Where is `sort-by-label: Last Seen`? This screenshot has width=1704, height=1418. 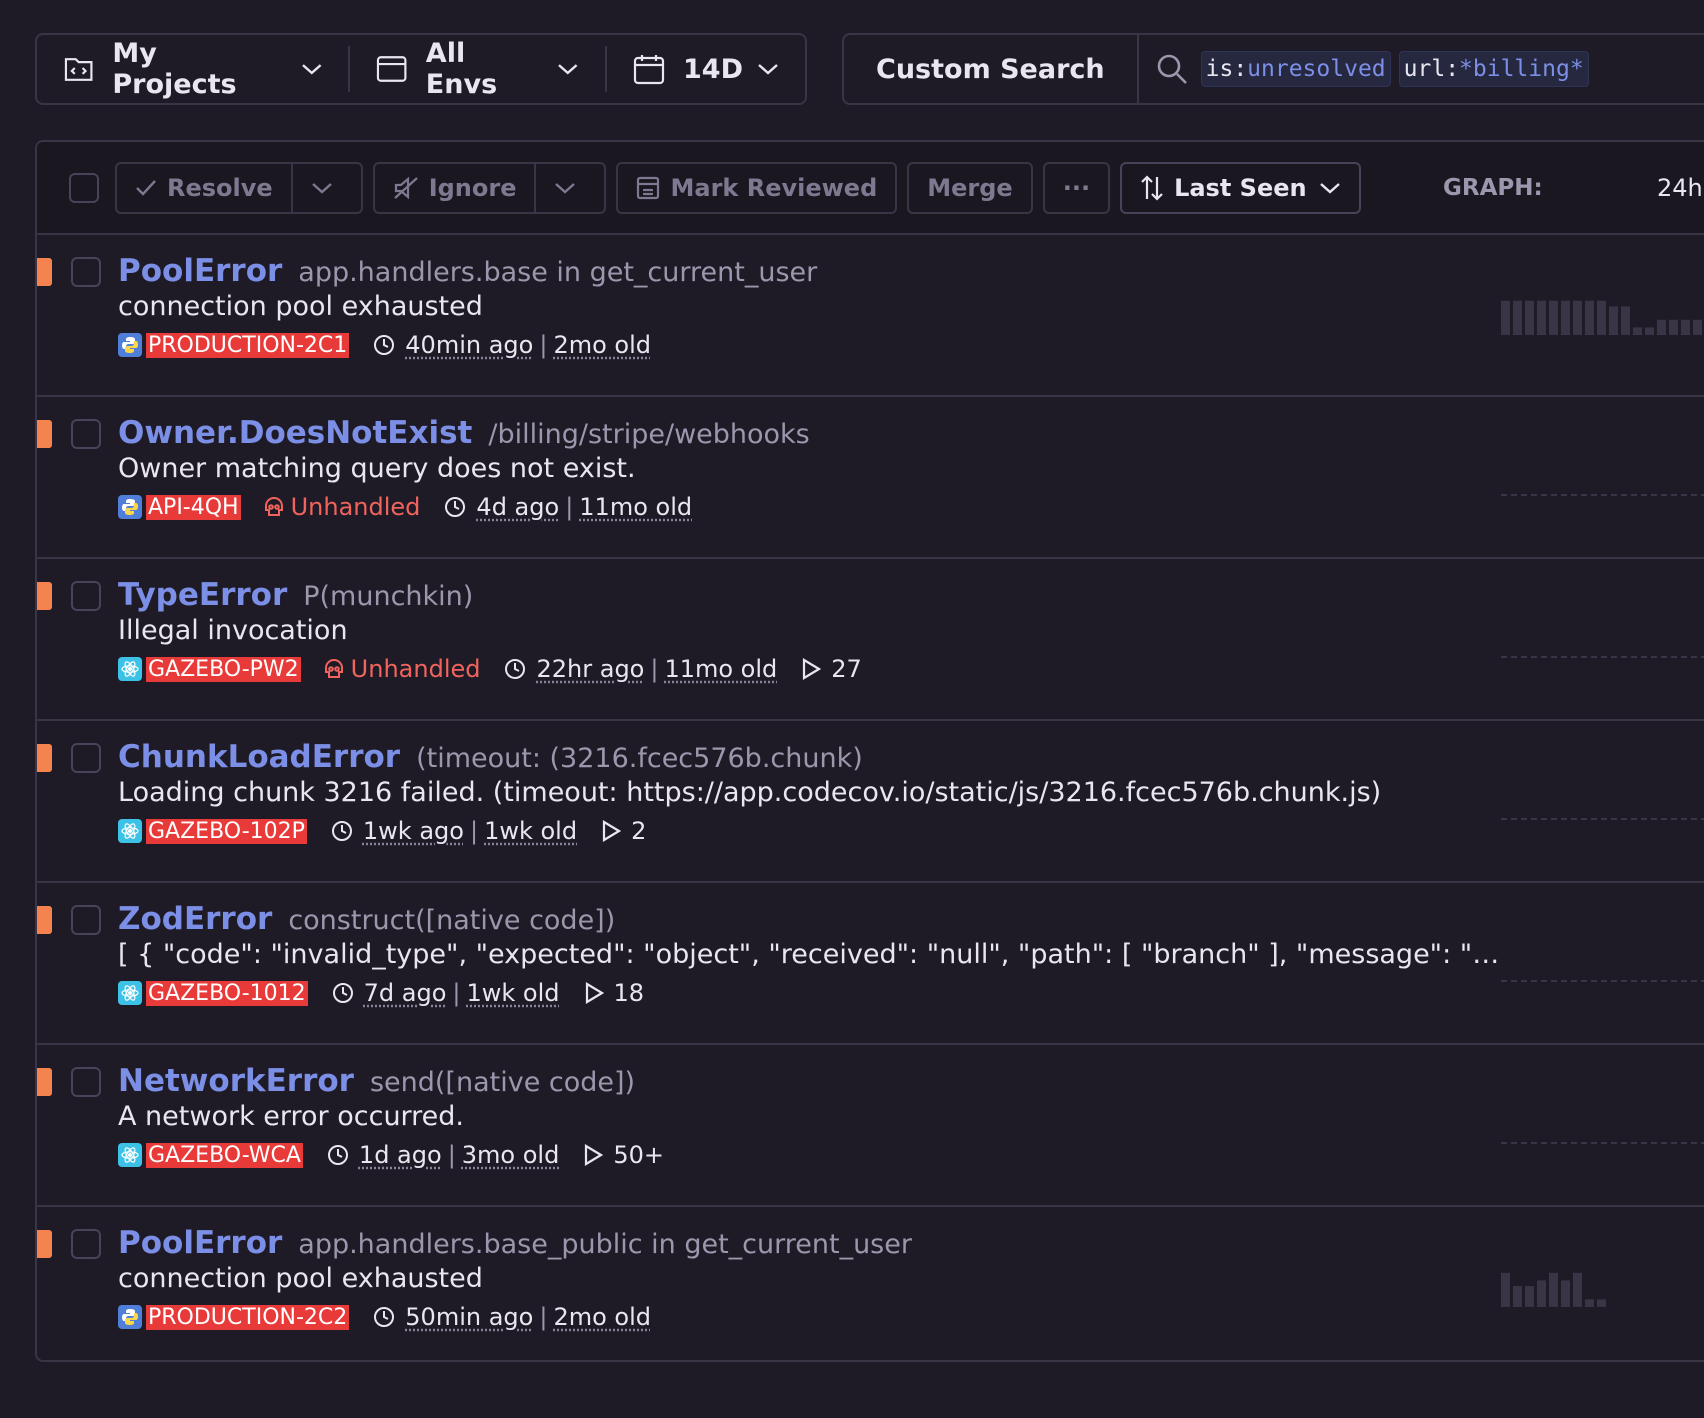
sort-by-label: Last Seen is located at coordinates (1240, 188).